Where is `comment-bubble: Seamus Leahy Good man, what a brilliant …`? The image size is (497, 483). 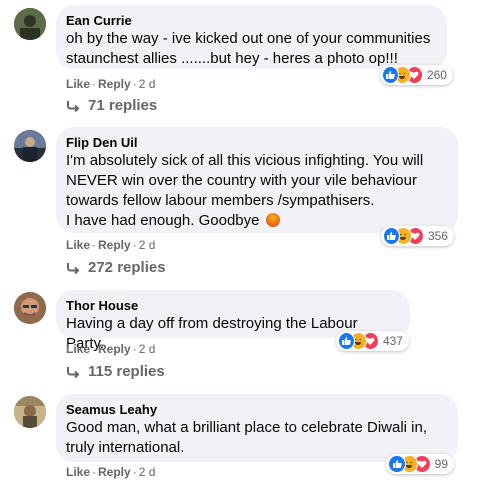
comment-bubble: Seamus Leahy Good man, what a brilliant … is located at coordinates (257, 428).